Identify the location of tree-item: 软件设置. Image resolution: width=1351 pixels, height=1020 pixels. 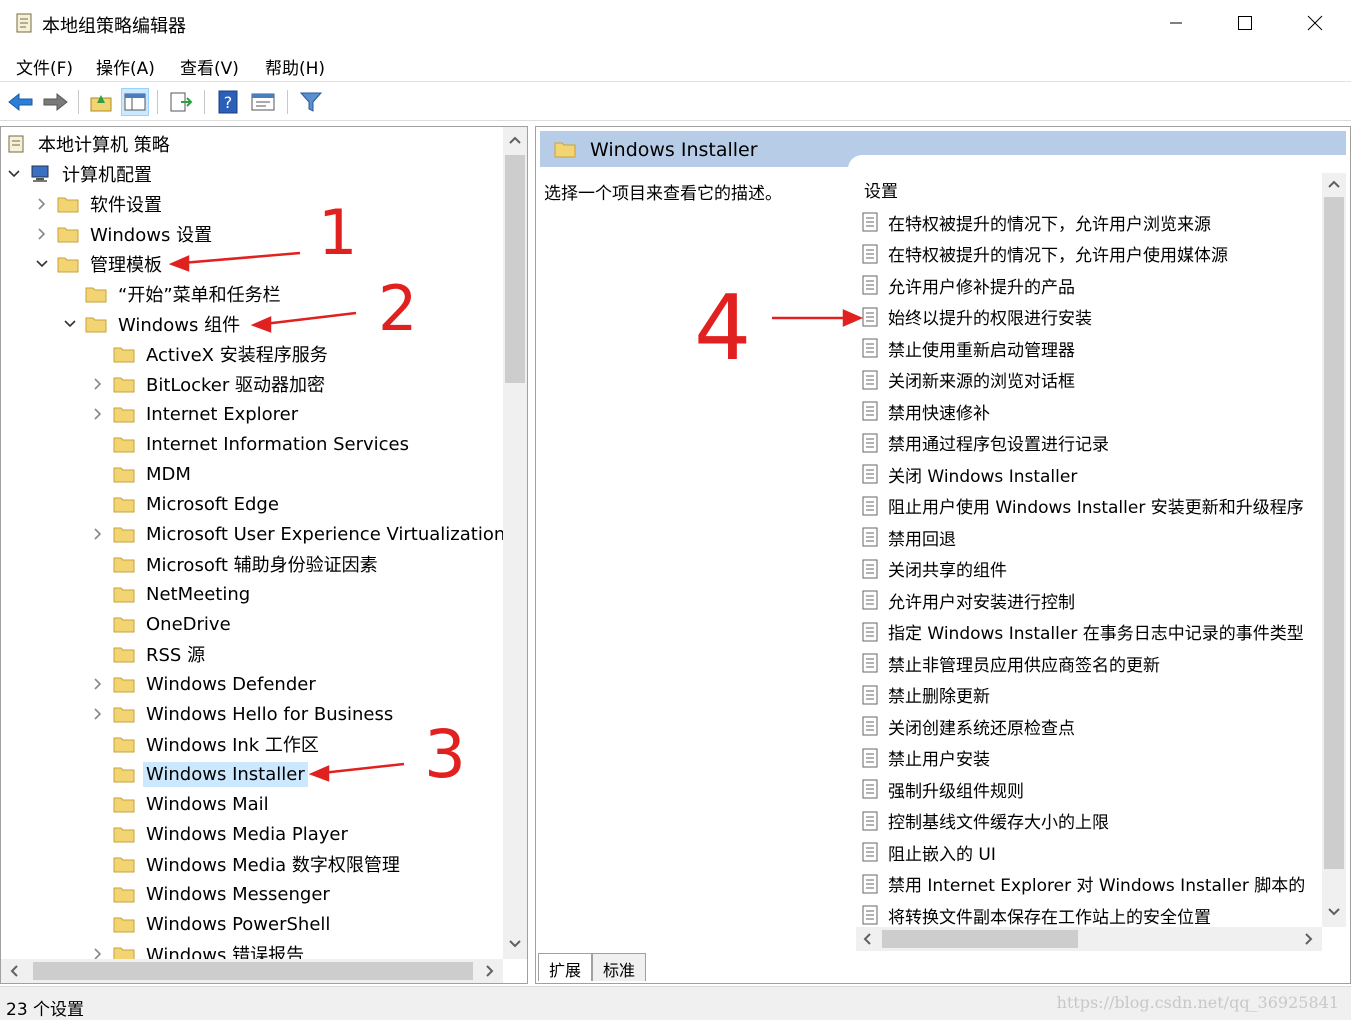
(100, 204).